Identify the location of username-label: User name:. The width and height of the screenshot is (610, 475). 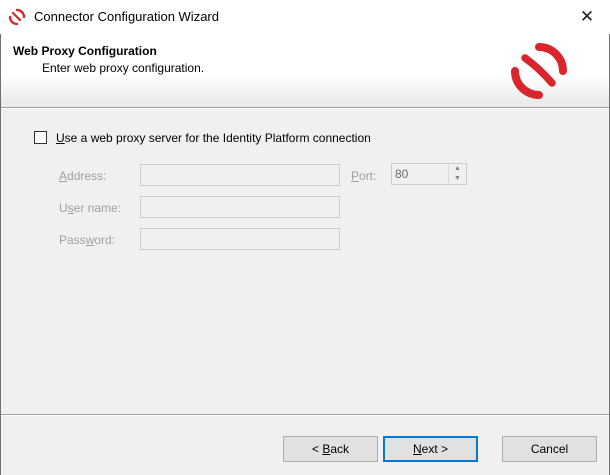
(90, 208).